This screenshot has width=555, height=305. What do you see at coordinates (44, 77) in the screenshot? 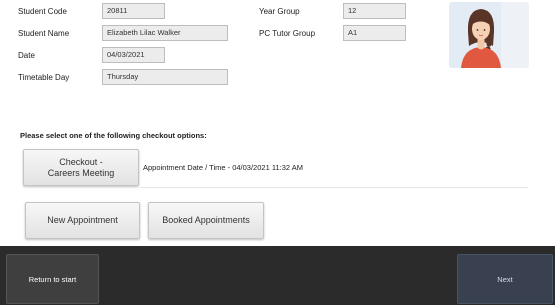
I see `timetable-day-label: Timetable Day` at bounding box center [44, 77].